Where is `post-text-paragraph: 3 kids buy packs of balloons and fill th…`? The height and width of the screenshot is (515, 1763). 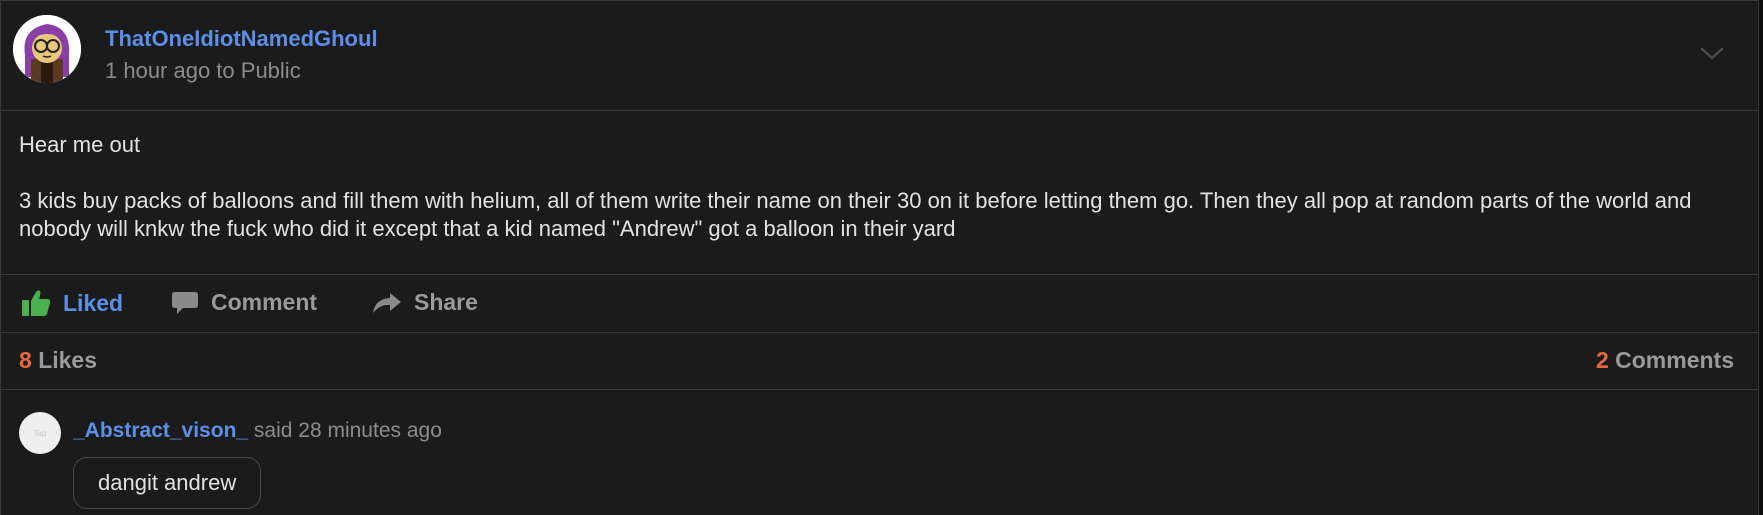 post-text-paragraph: 3 kids buy packs of balloons and fill th… is located at coordinates (855, 214).